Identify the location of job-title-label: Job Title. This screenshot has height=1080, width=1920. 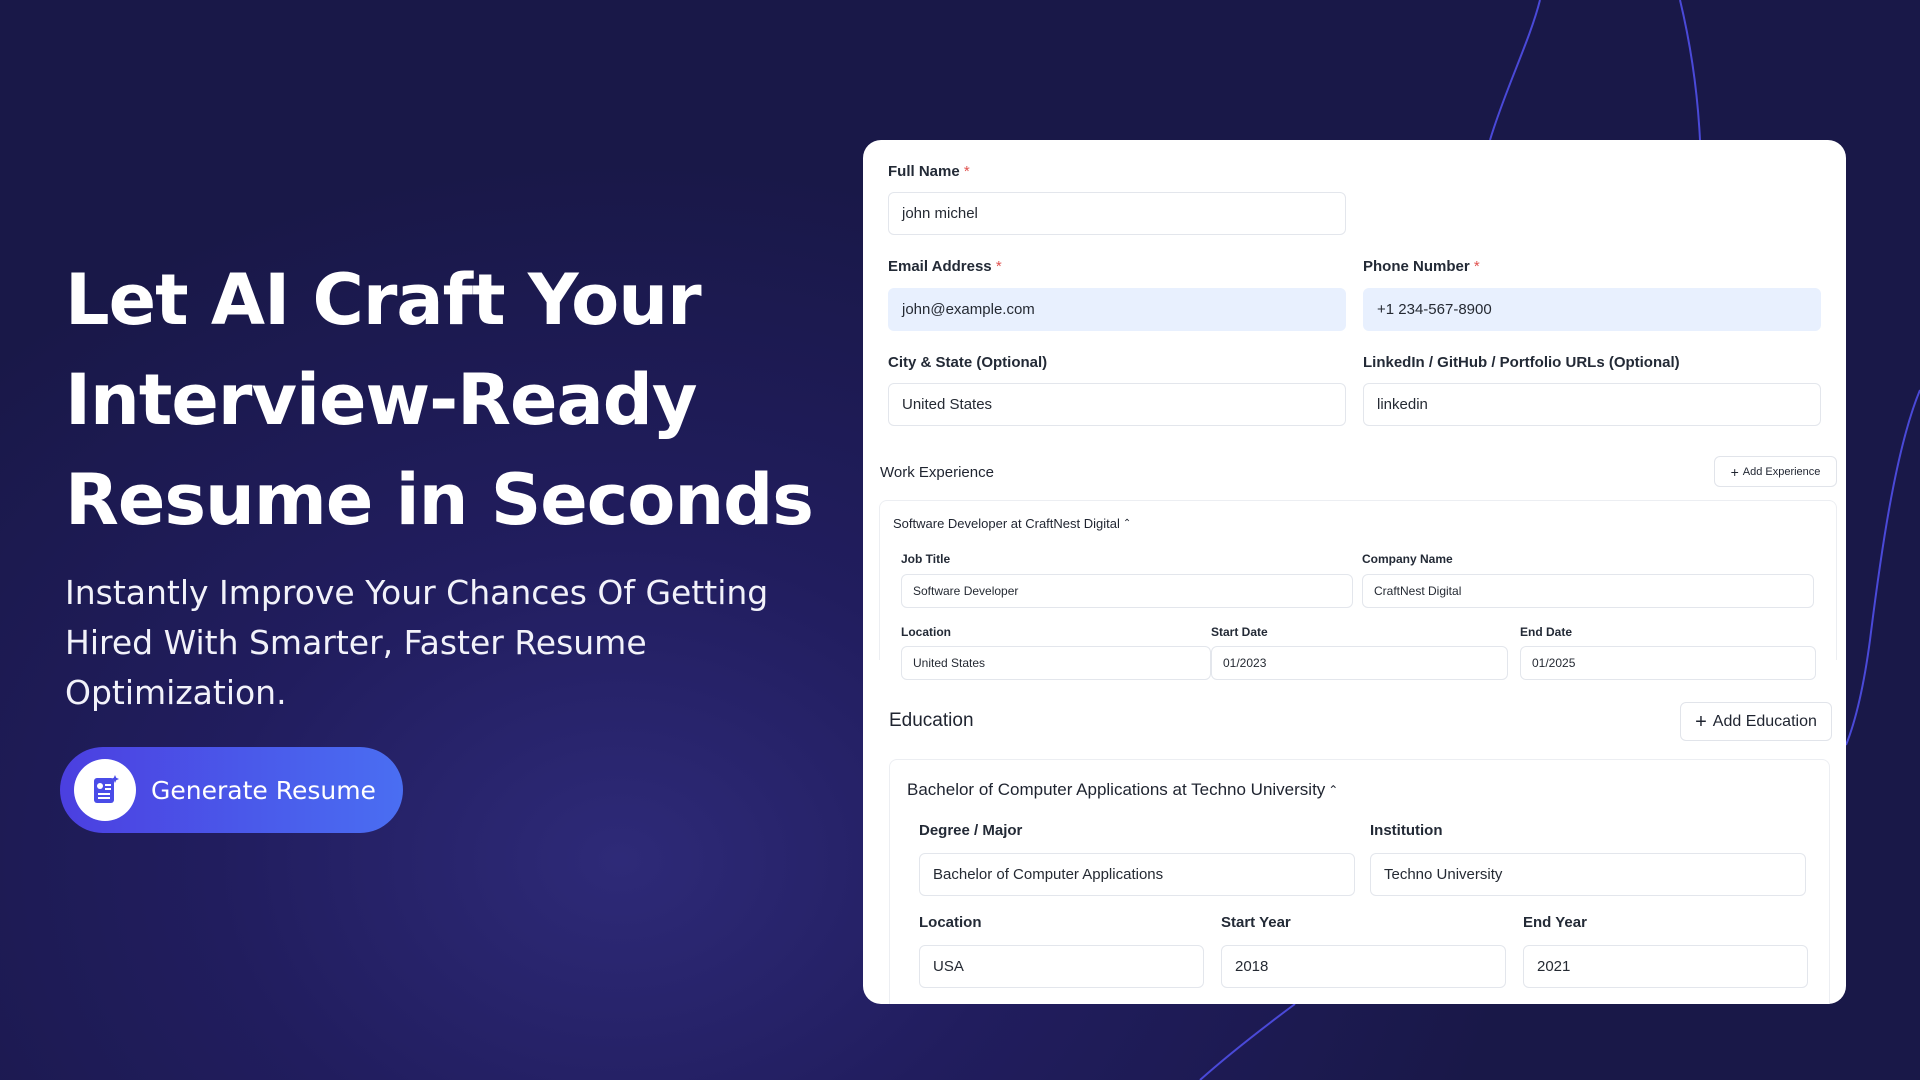
(926, 559).